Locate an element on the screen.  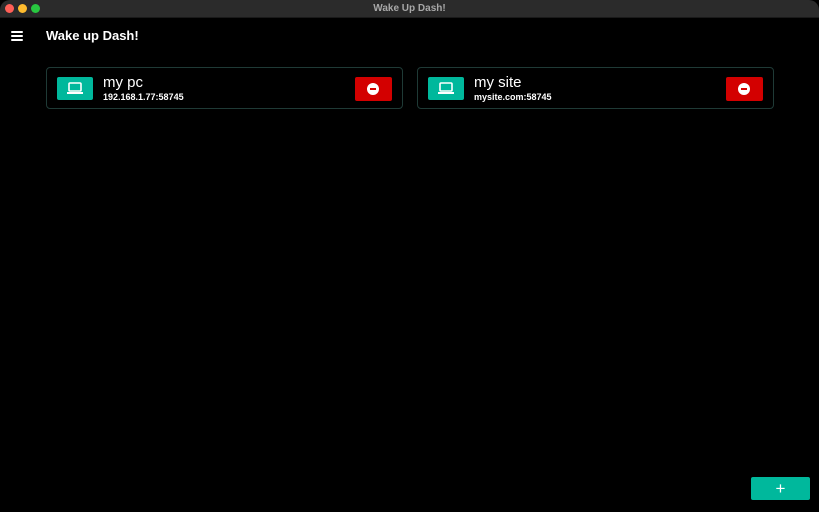
app-title: Wake up Dash! is located at coordinates (92, 35).